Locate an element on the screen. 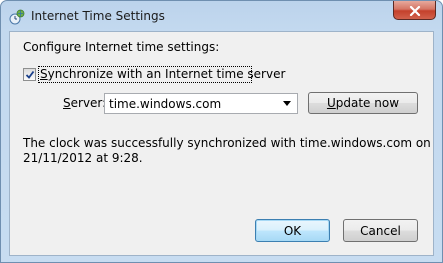 The height and width of the screenshot is (263, 443). dropdown-arrow-icon is located at coordinates (287, 103).